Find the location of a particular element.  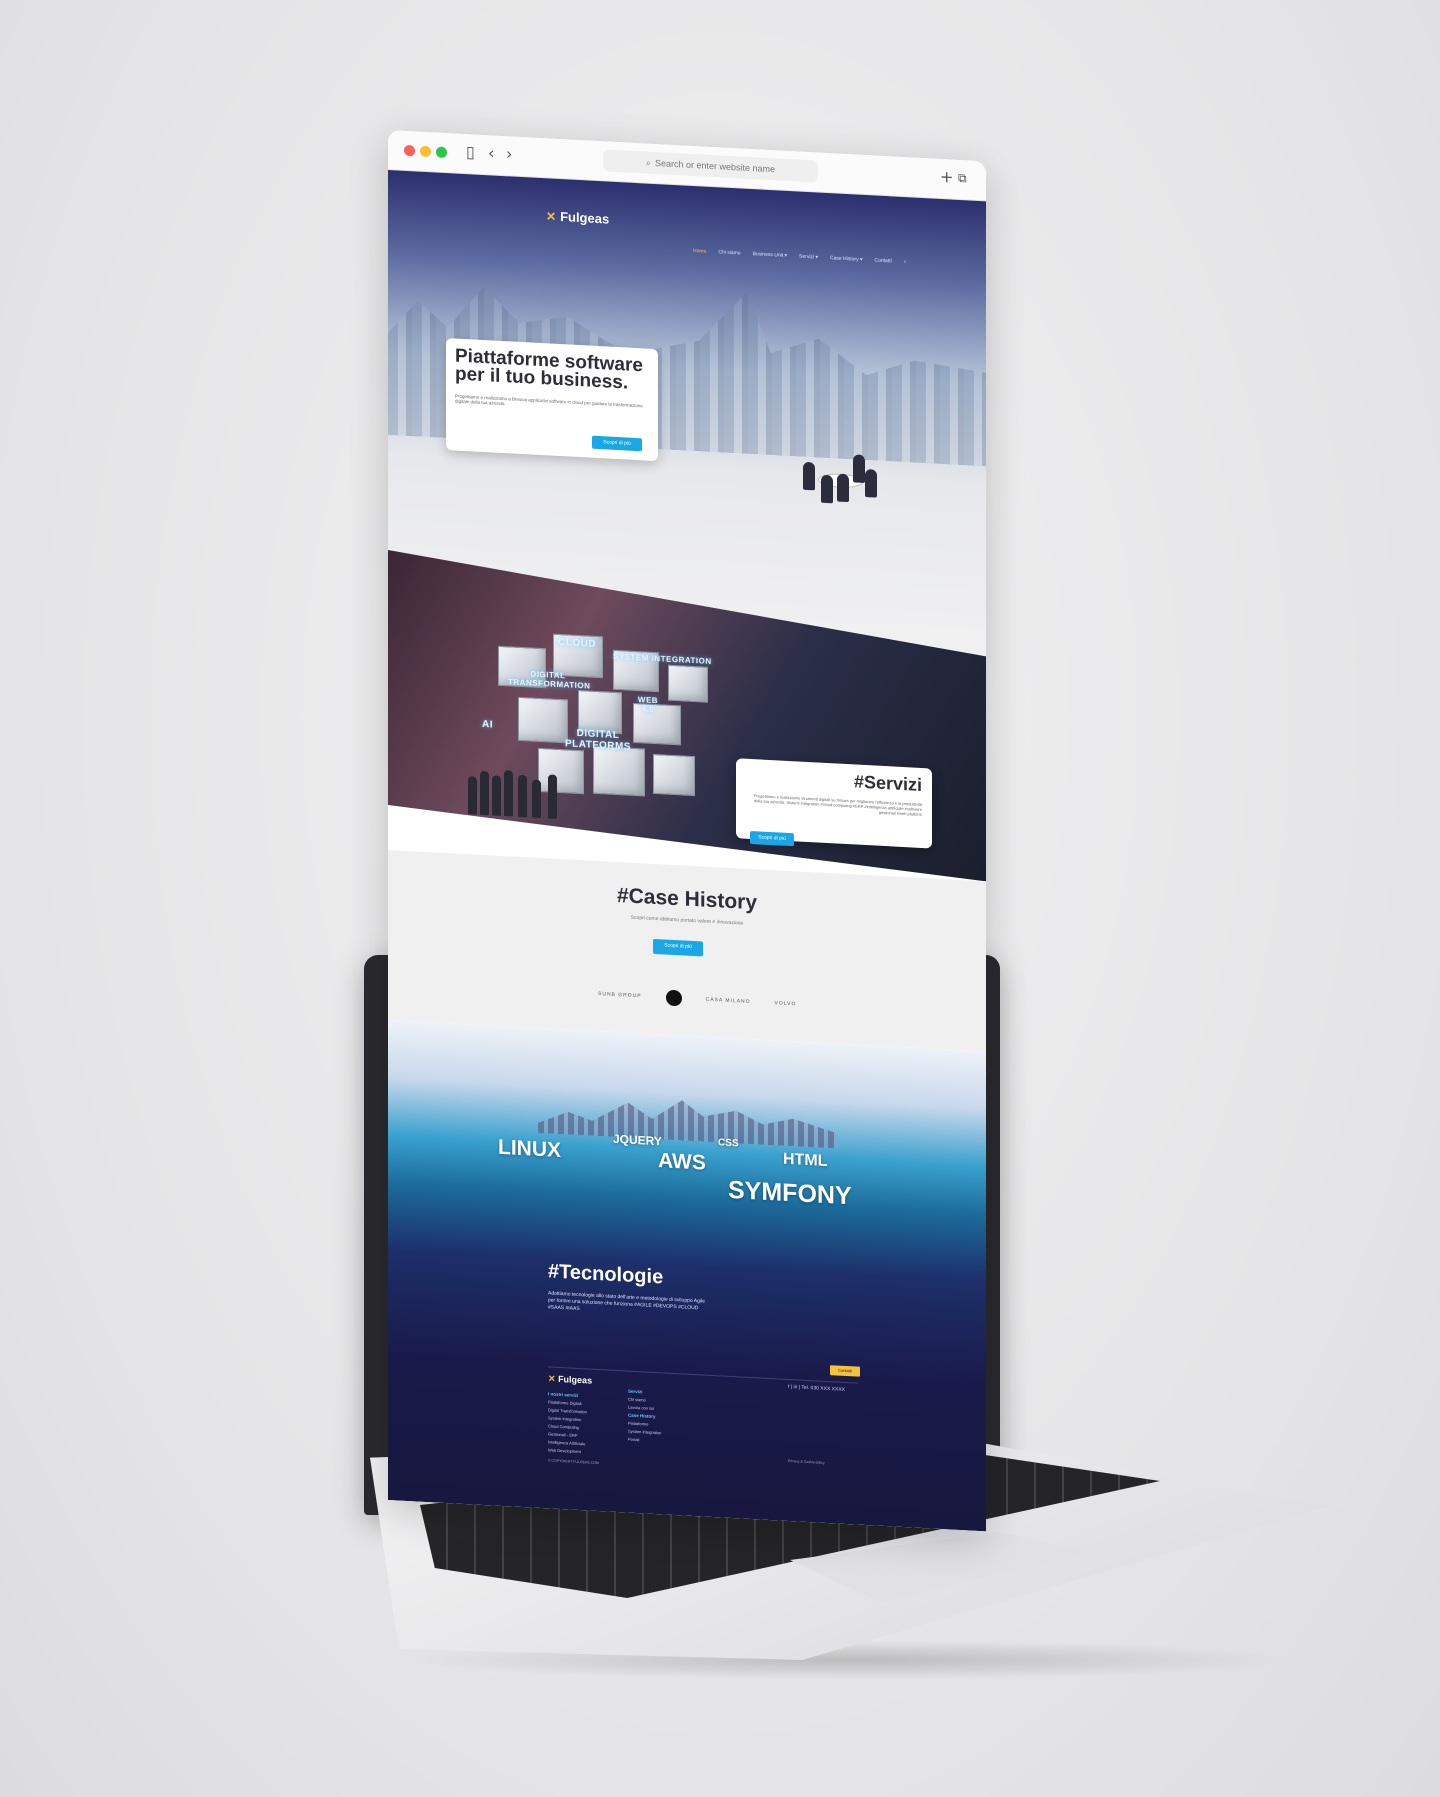

tech-word-symfony: SYMFONY is located at coordinates (790, 1193).